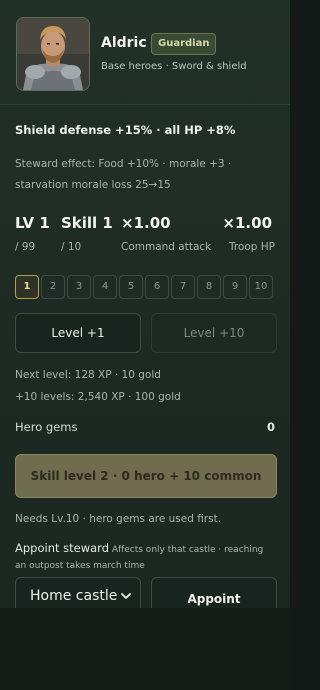 Image resolution: width=320 pixels, height=690 pixels. What do you see at coordinates (25, 247) in the screenshot?
I see `level-max: / 99` at bounding box center [25, 247].